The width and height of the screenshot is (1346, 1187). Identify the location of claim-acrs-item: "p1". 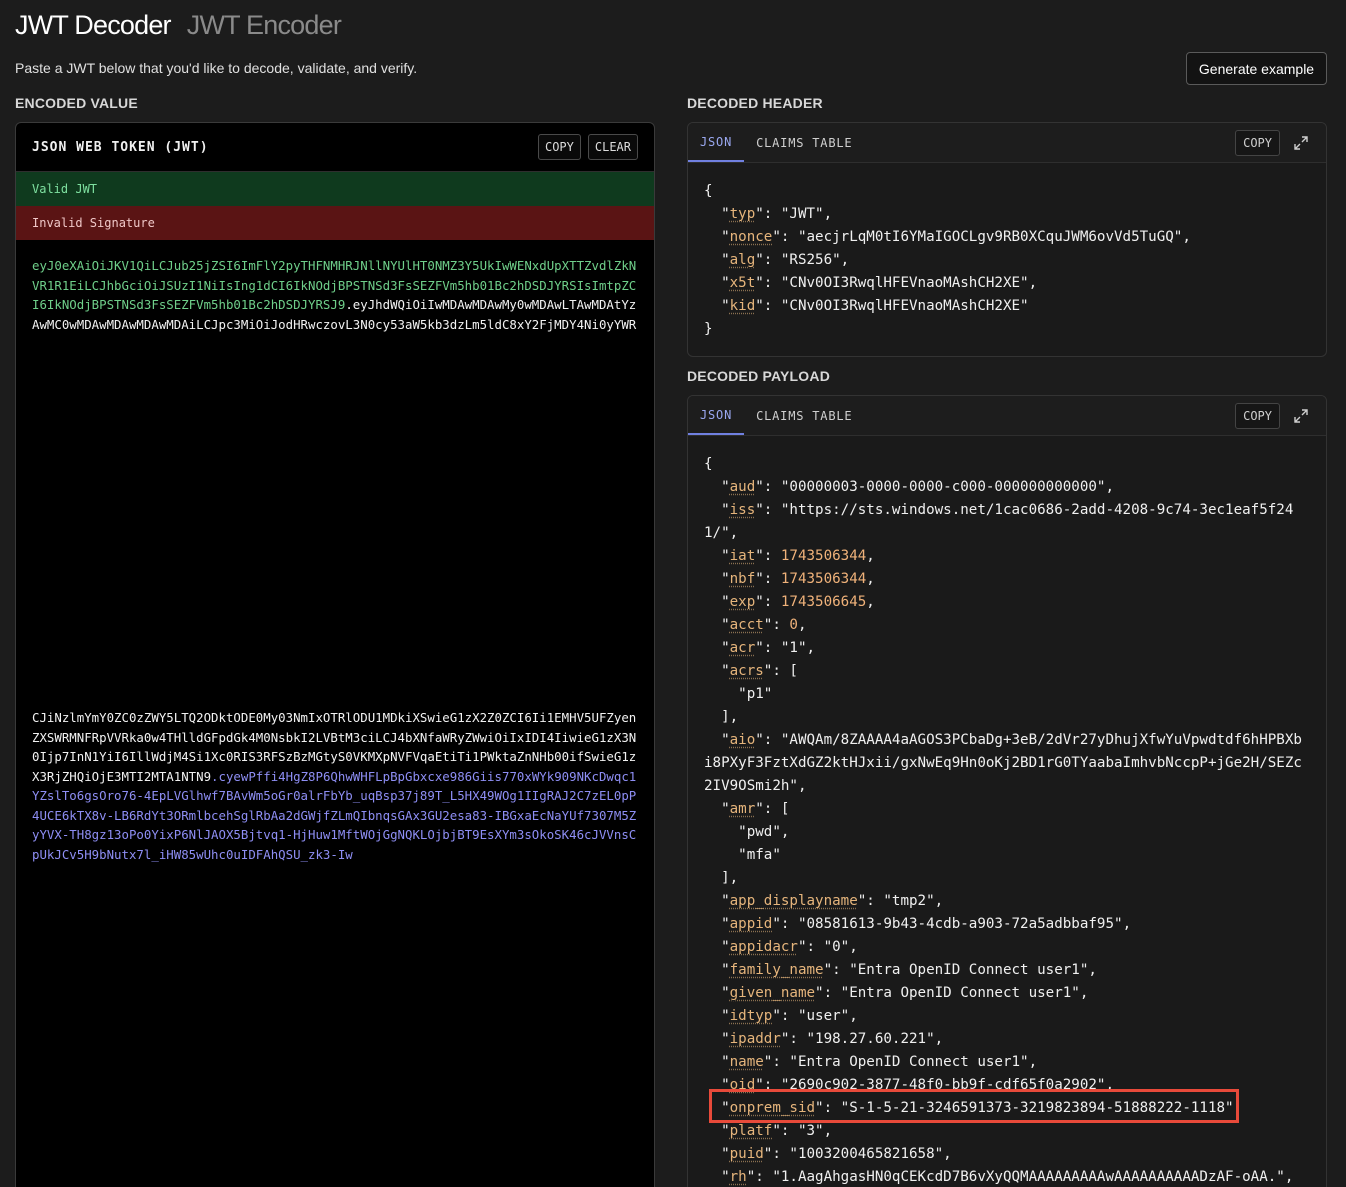
(755, 694).